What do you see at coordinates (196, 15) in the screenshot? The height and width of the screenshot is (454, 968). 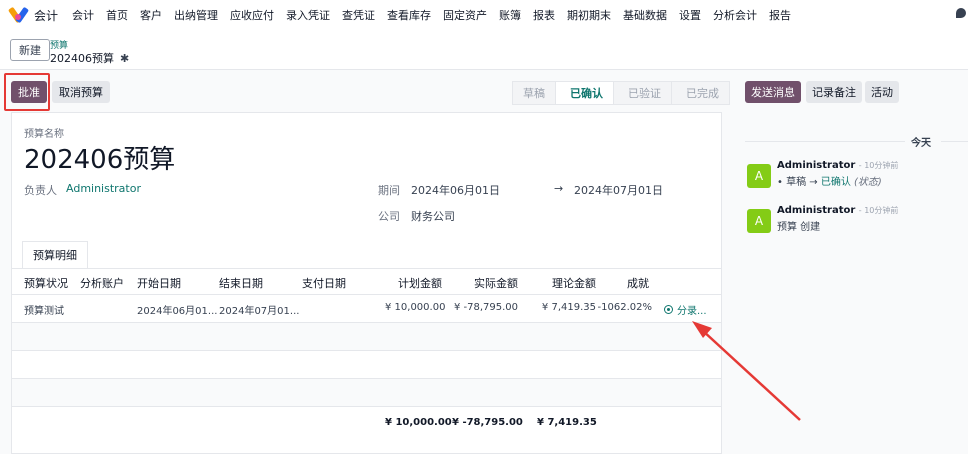 I see `nav-cashier: 出纳管理` at bounding box center [196, 15].